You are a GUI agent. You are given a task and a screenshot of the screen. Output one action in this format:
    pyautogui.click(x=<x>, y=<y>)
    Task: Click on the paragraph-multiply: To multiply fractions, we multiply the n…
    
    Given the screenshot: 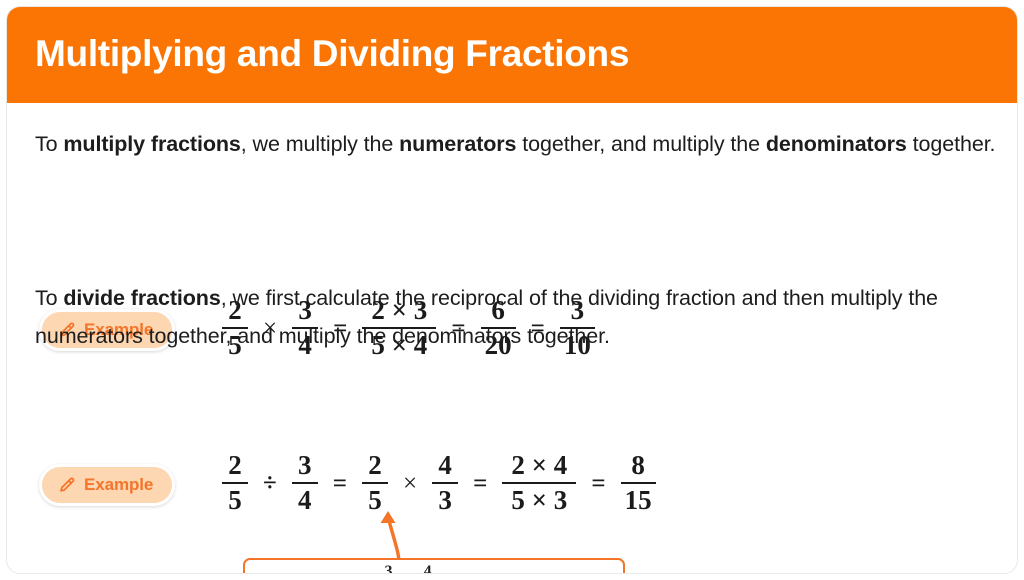 What is the action you would take?
    pyautogui.click(x=516, y=144)
    